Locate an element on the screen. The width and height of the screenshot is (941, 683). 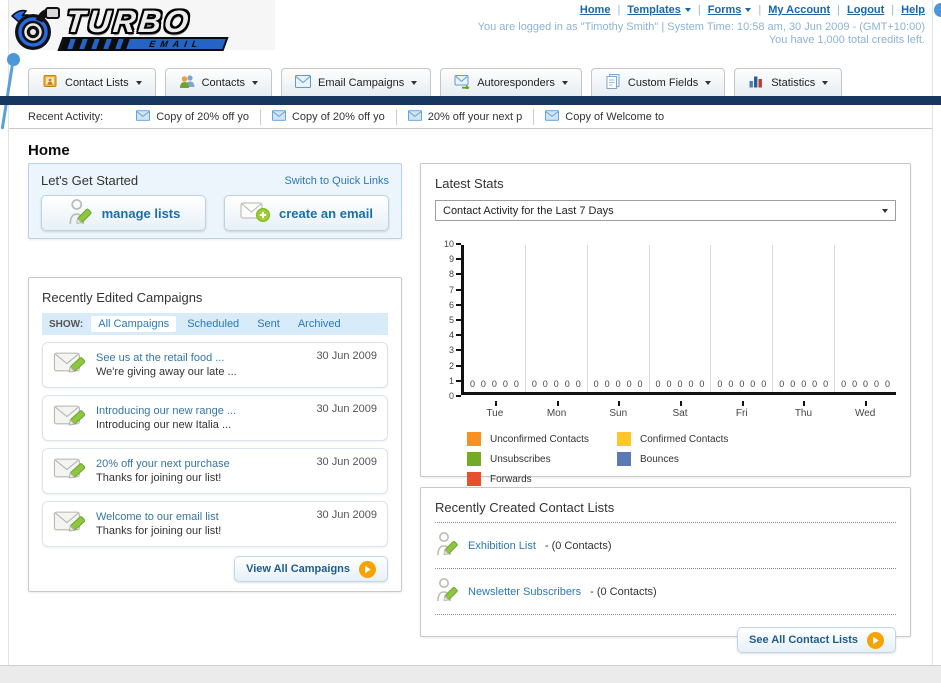
top-nav-logout: Logout is located at coordinates (865, 10).